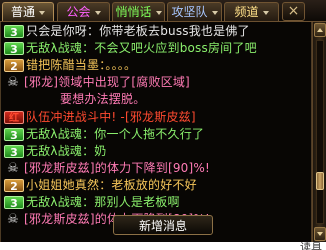  What do you see at coordinates (157, 65) in the screenshot?
I see `chat-message: 2 错把陈醋当墨：。。。。` at bounding box center [157, 65].